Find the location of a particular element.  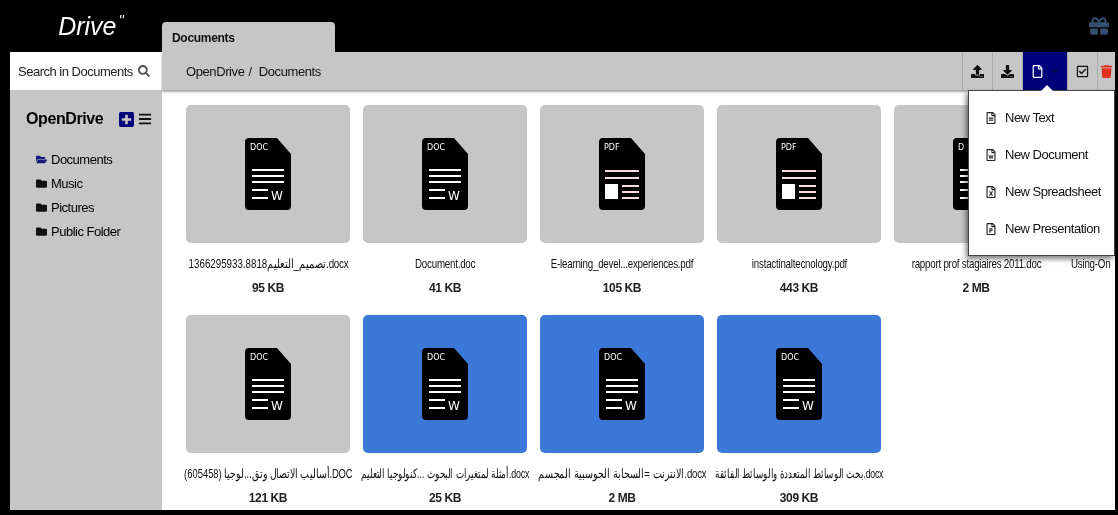

file-size: 121 KB is located at coordinates (268, 498).